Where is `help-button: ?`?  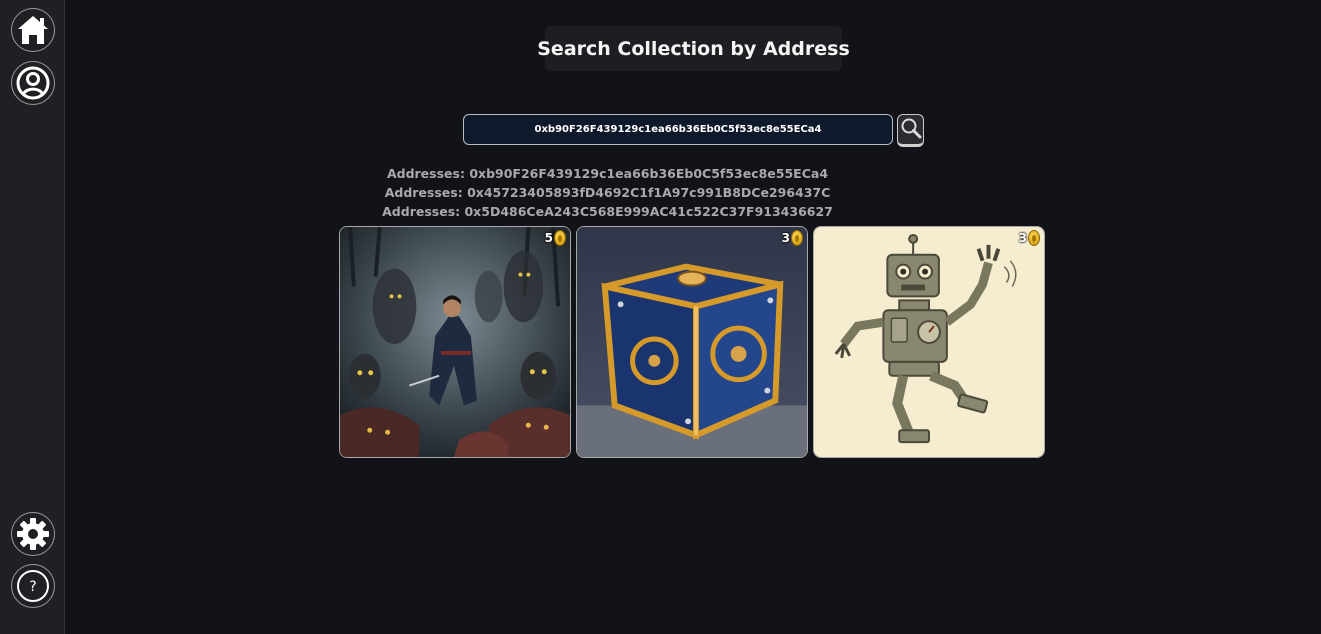 help-button: ? is located at coordinates (33, 586).